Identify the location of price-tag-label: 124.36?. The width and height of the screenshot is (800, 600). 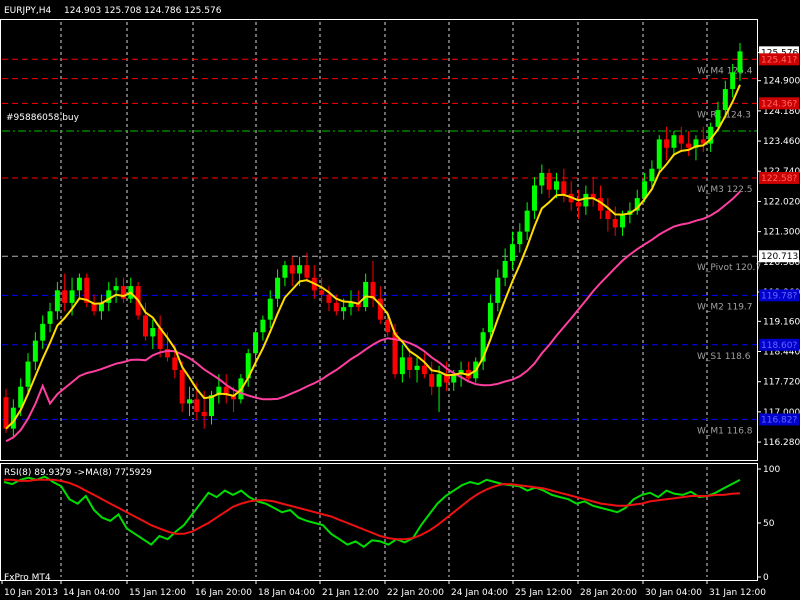
(779, 104).